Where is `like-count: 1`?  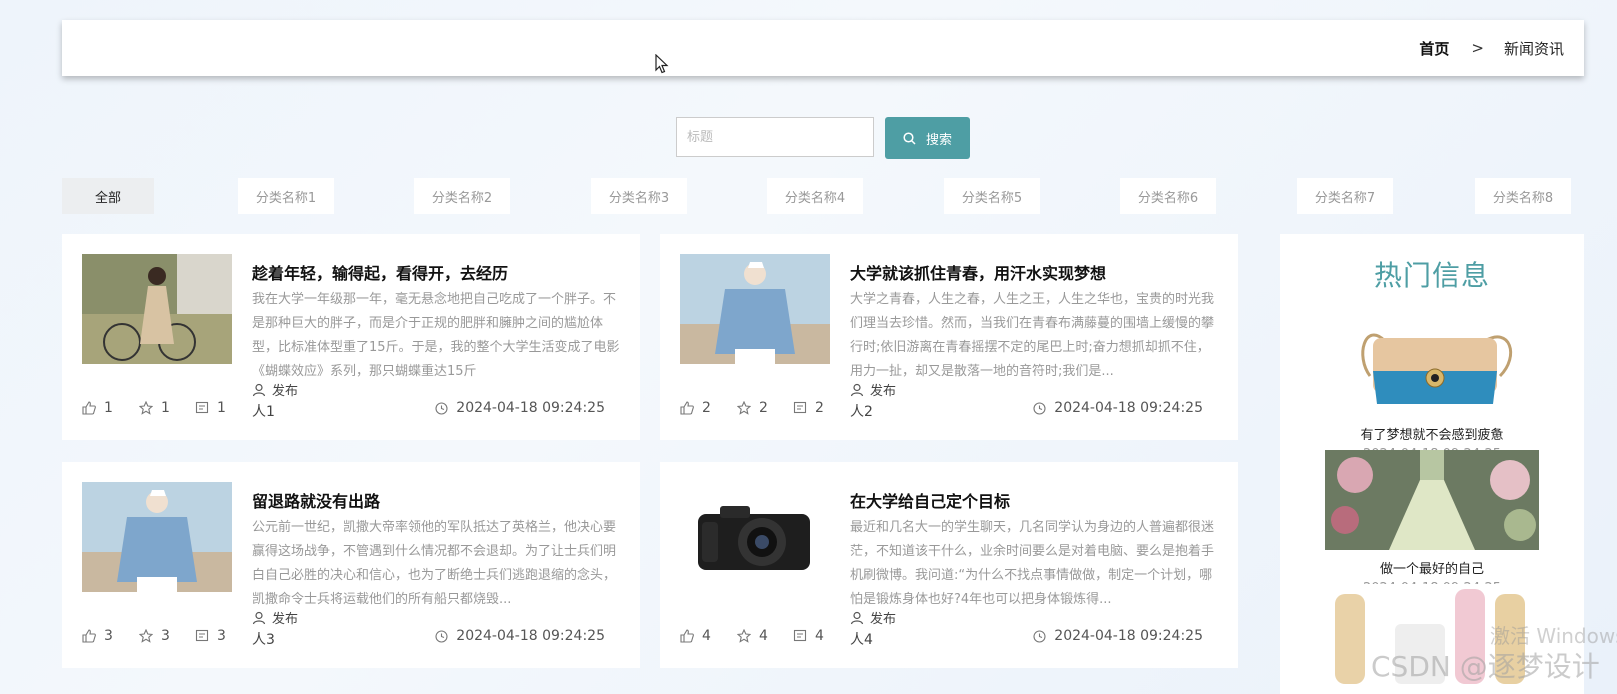
like-count: 1 is located at coordinates (97, 408).